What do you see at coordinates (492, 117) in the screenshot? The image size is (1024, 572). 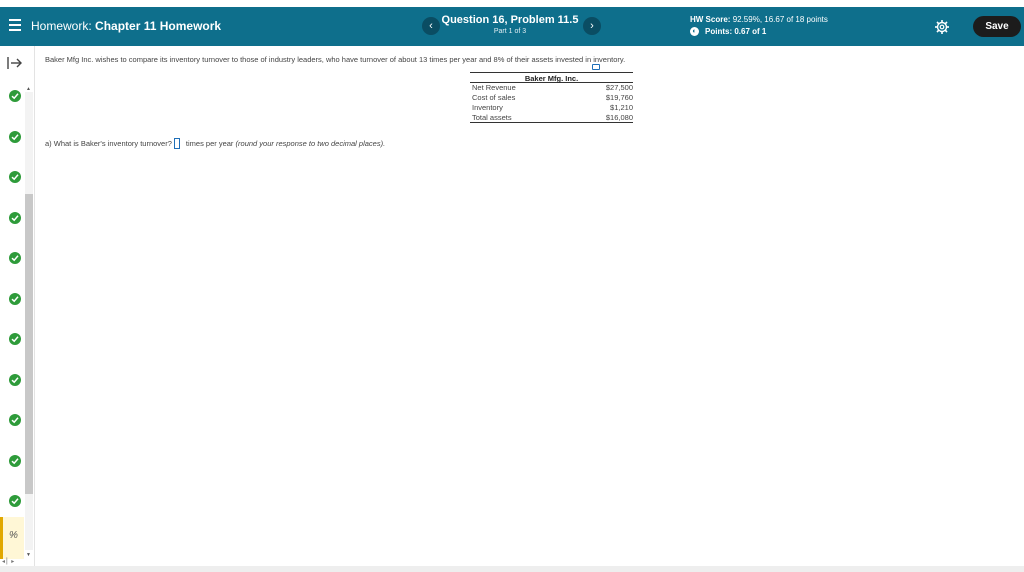 I see `row-label: Total assets` at bounding box center [492, 117].